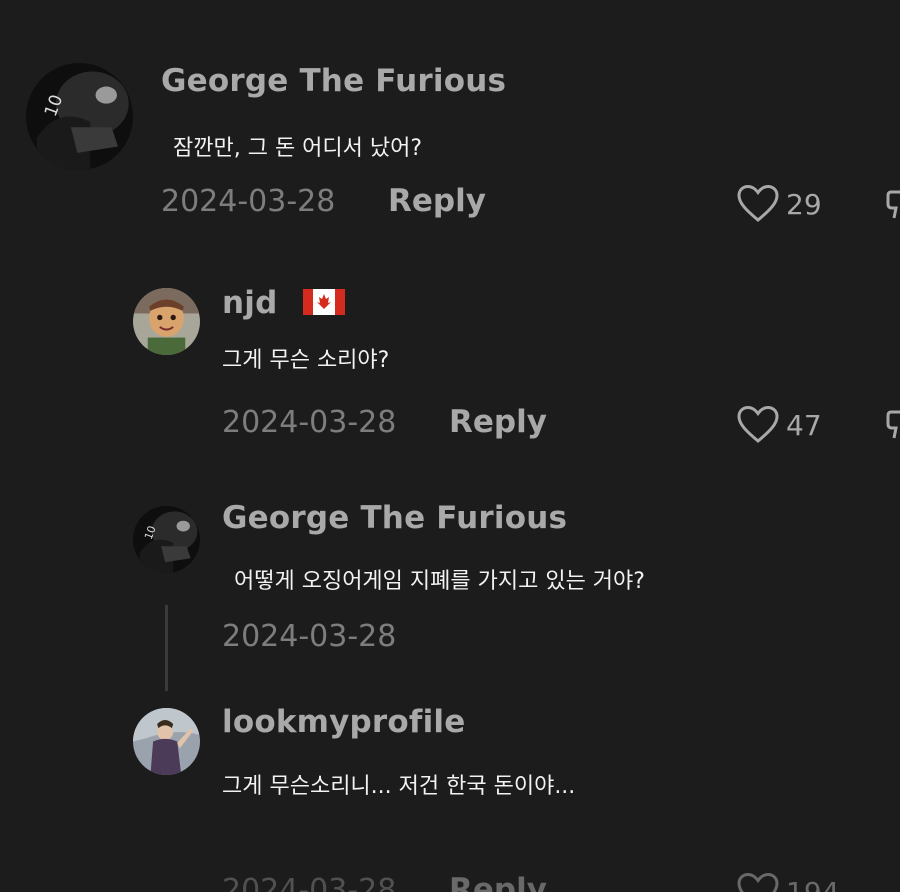 This screenshot has width=900, height=892. I want to click on canada-flag-icon, so click(323, 301).